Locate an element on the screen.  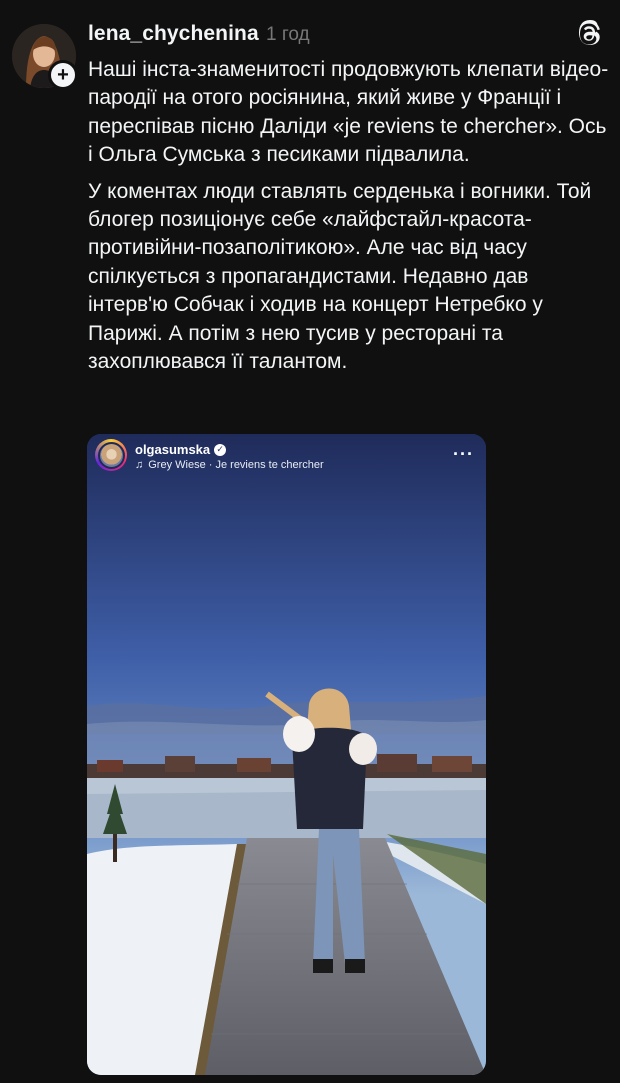
embed-avatar is located at coordinates (111, 455).